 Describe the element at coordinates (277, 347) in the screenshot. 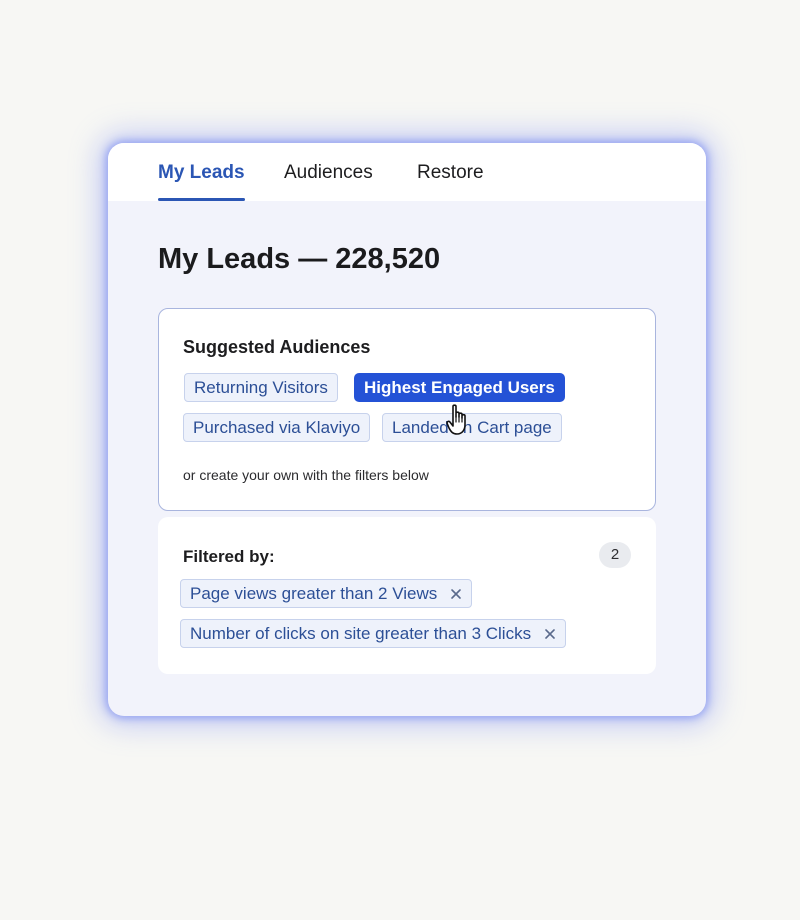

I see `suggested-audiences-heading: Suggested Audiences` at that location.